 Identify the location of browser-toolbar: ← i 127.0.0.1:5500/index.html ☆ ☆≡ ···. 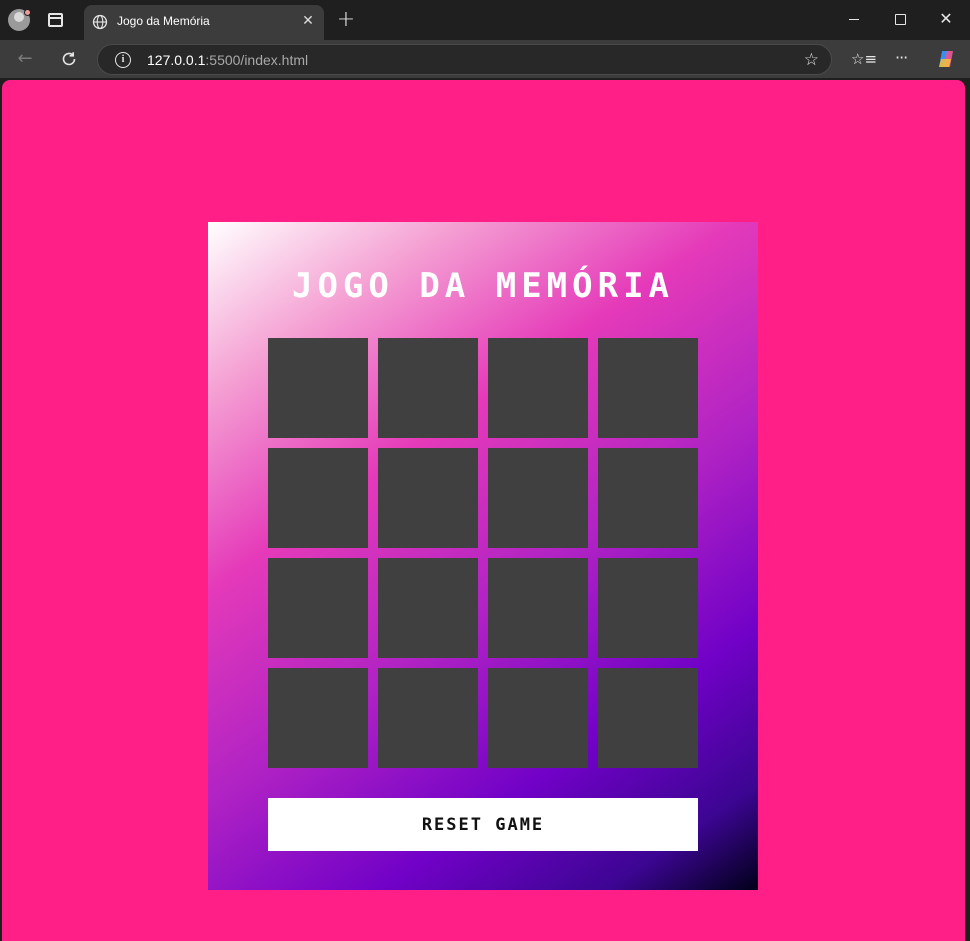
(485, 59).